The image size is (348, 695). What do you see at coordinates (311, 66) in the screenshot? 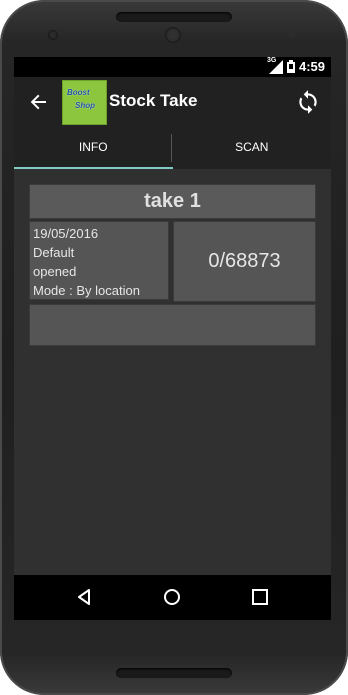
I see `status-time: 4:59` at bounding box center [311, 66].